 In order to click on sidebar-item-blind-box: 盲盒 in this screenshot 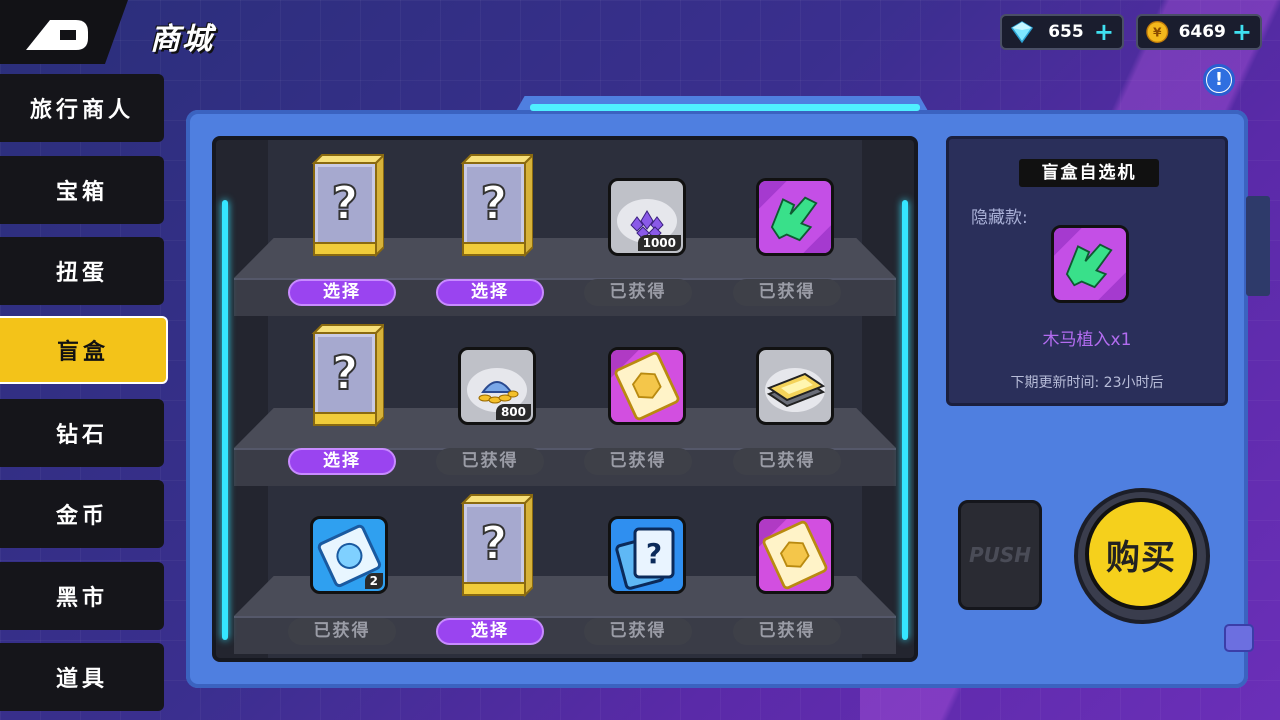, I will do `click(84, 350)`.